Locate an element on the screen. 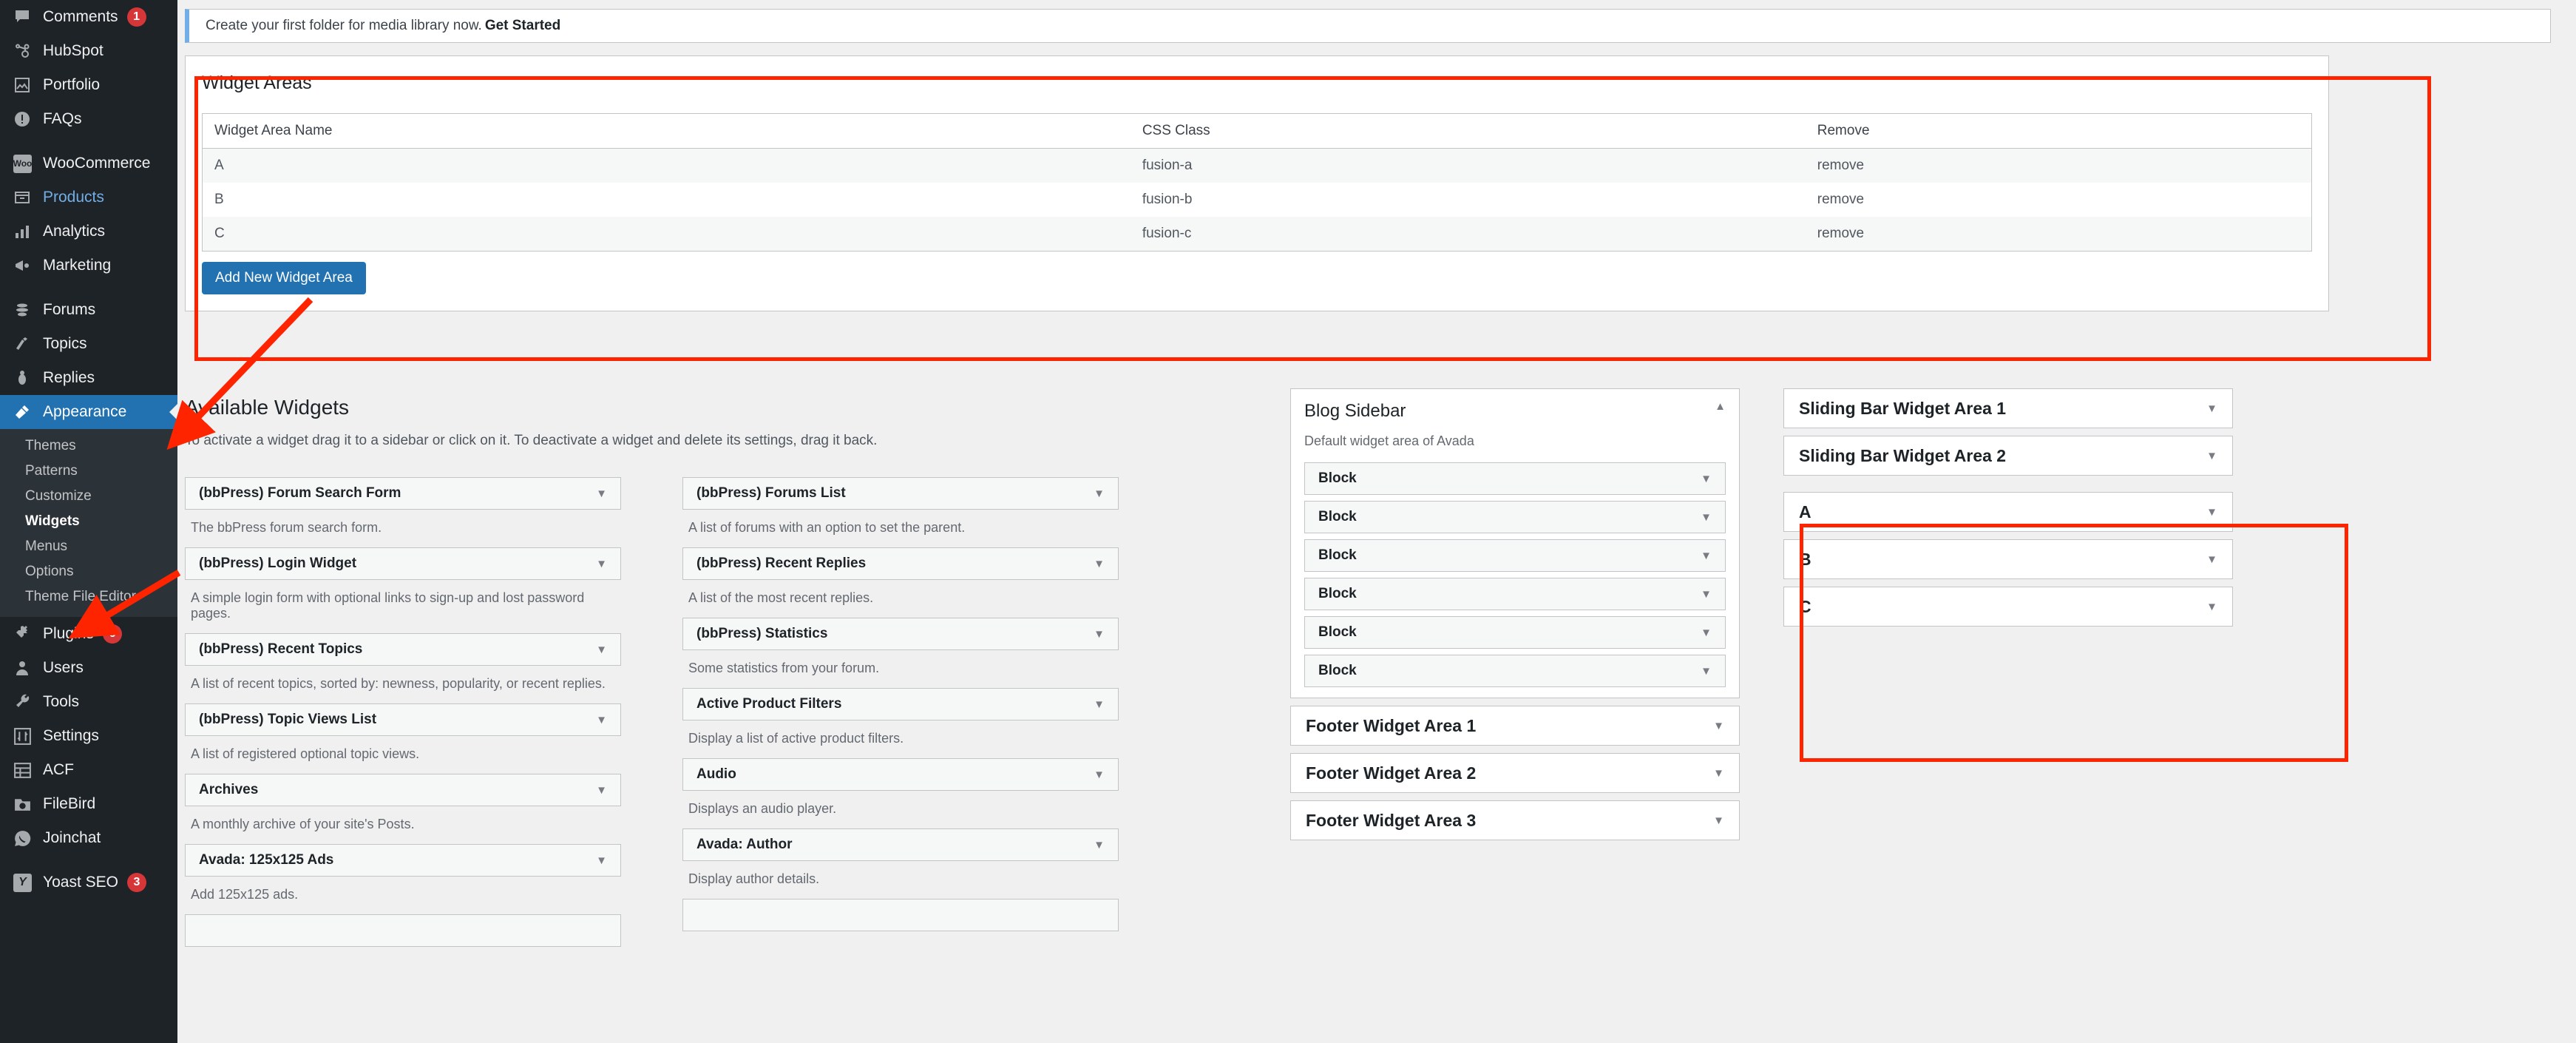 The height and width of the screenshot is (1043, 2576). settings-icon is located at coordinates (28, 736).